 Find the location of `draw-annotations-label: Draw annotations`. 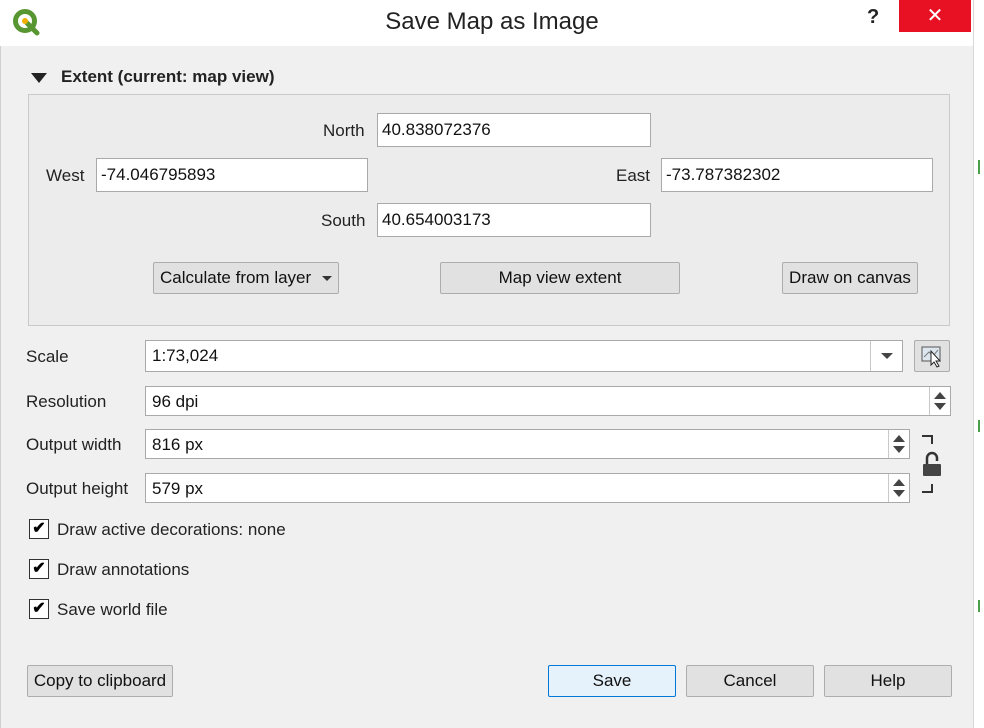

draw-annotations-label: Draw annotations is located at coordinates (123, 570).